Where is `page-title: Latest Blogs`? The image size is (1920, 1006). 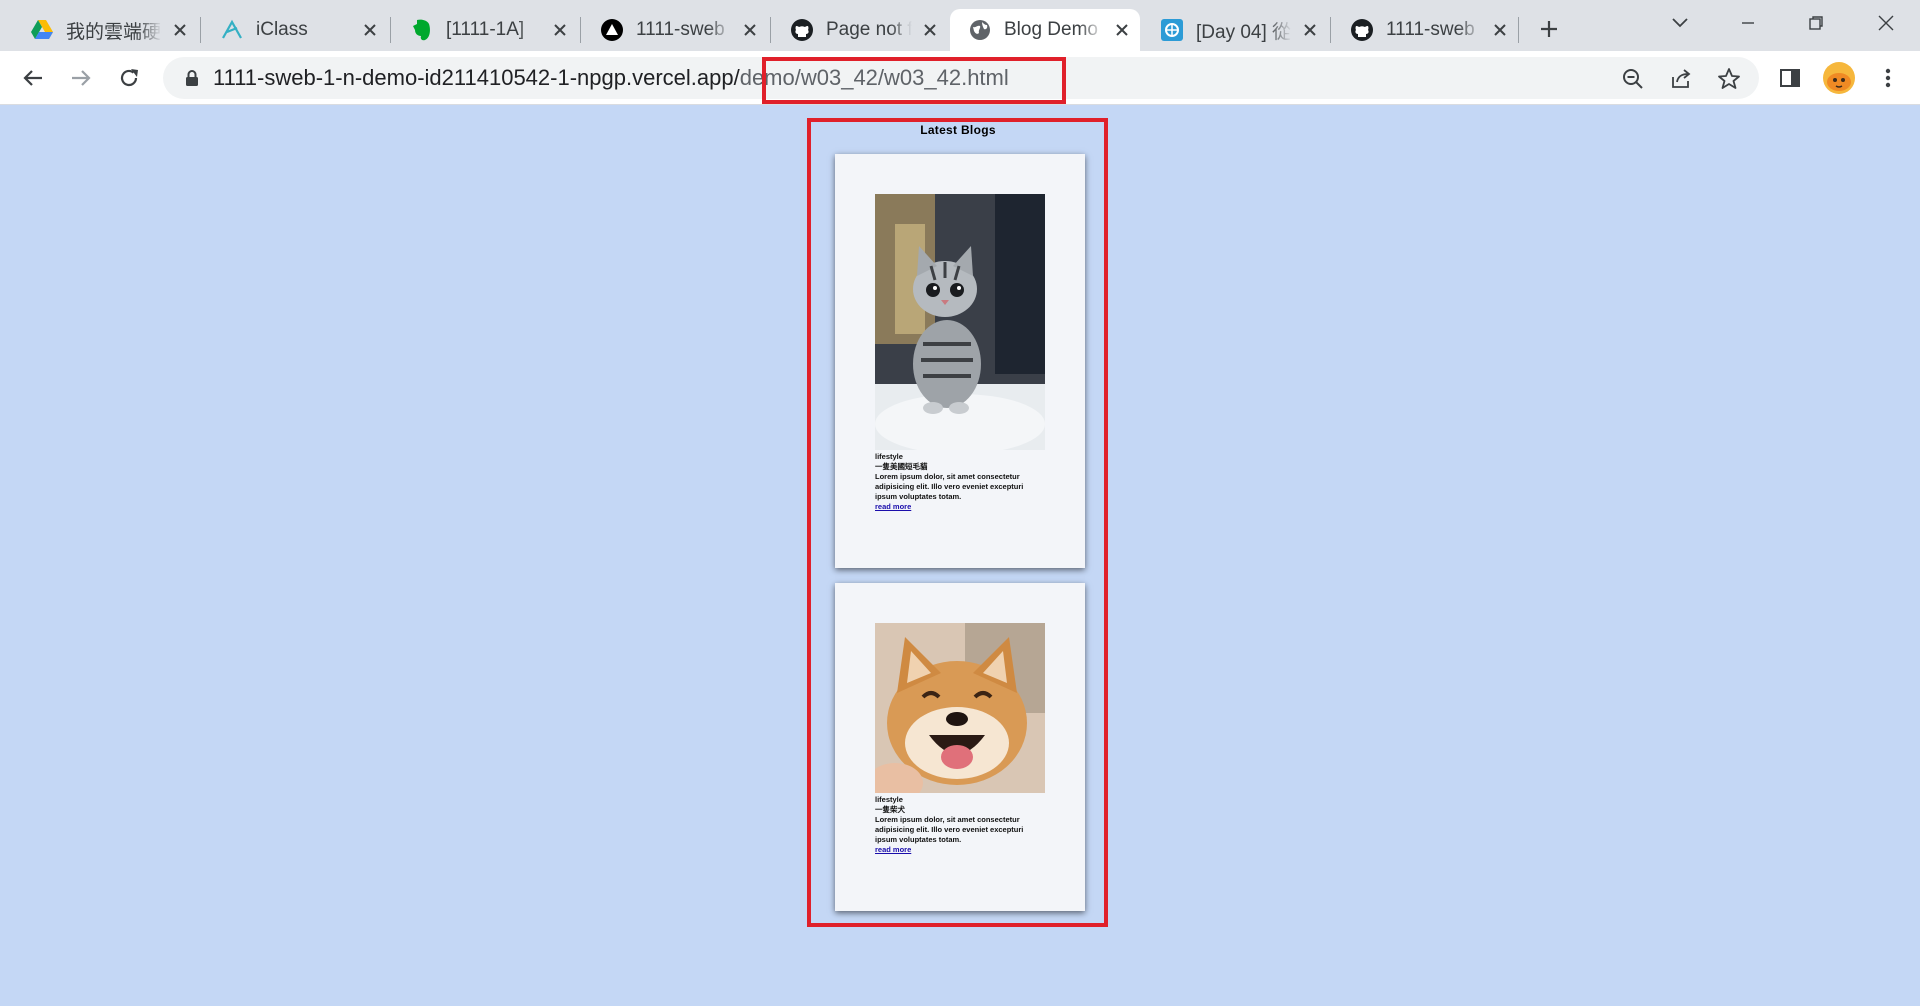
page-title: Latest Blogs is located at coordinates (958, 130).